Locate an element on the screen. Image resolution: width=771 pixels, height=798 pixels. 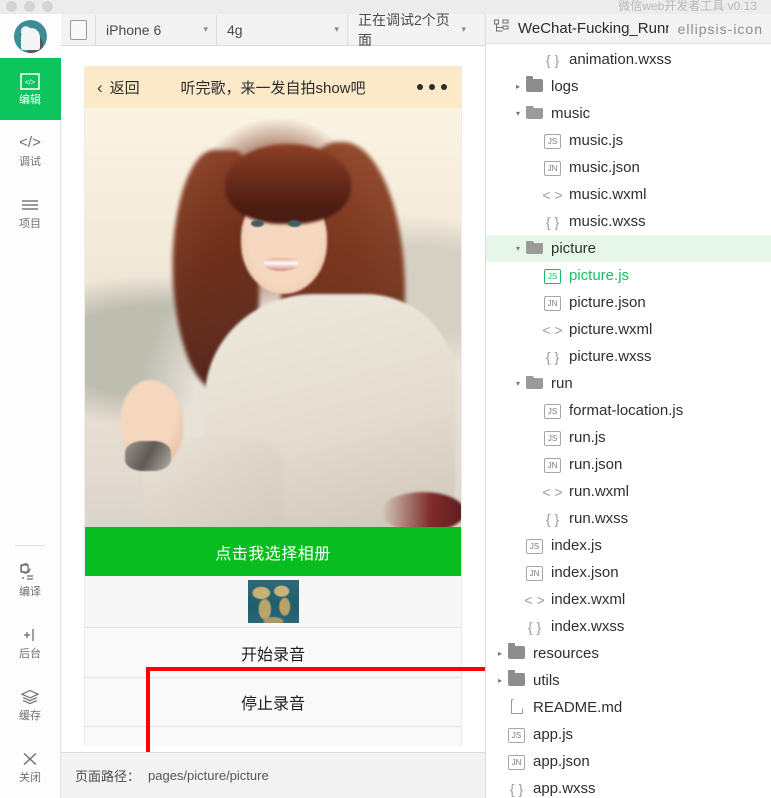
world-map-thumbnail is located at coordinates (273, 601).